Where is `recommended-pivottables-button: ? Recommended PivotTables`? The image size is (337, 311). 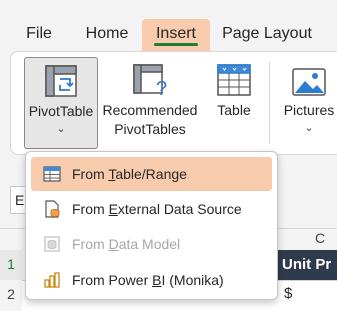
recommended-pivottables-button: ? Recommended PivotTables is located at coordinates (150, 103).